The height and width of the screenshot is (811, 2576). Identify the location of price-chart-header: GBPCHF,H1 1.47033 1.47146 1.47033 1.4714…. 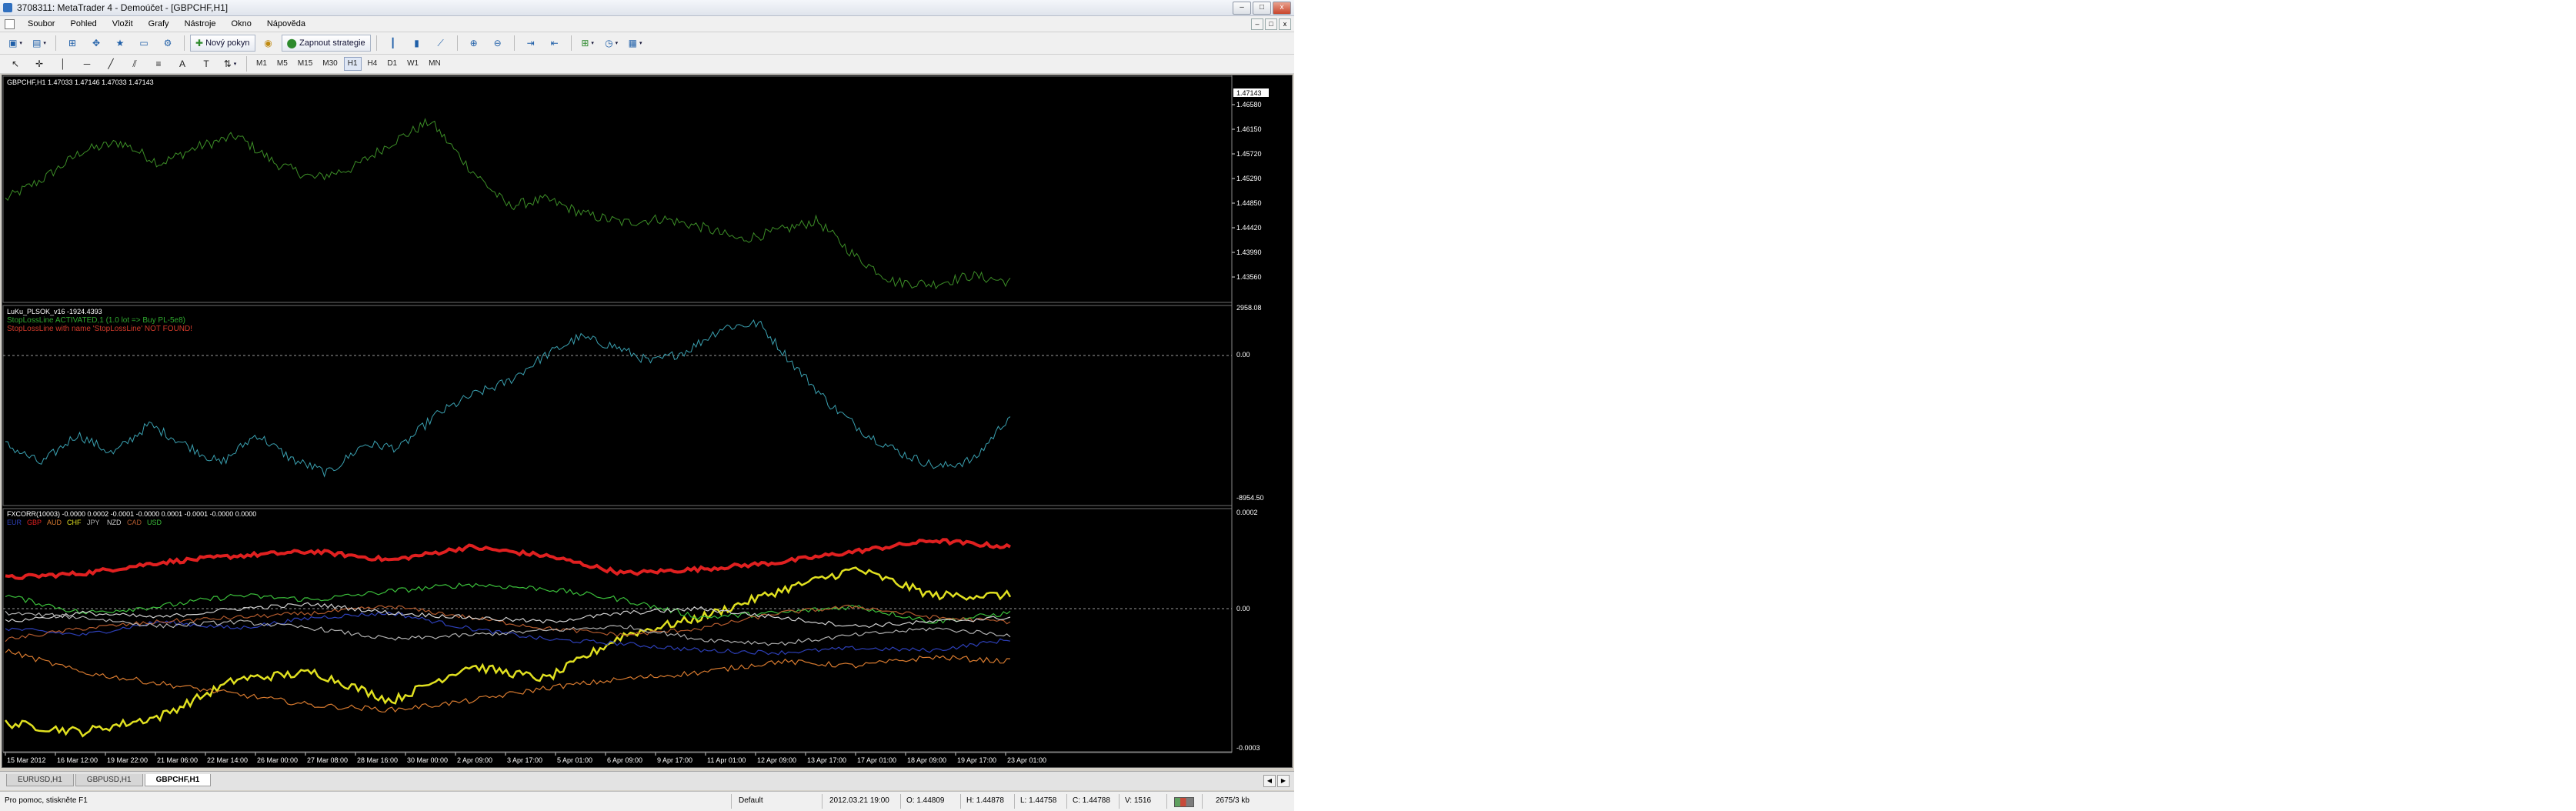
(81, 82).